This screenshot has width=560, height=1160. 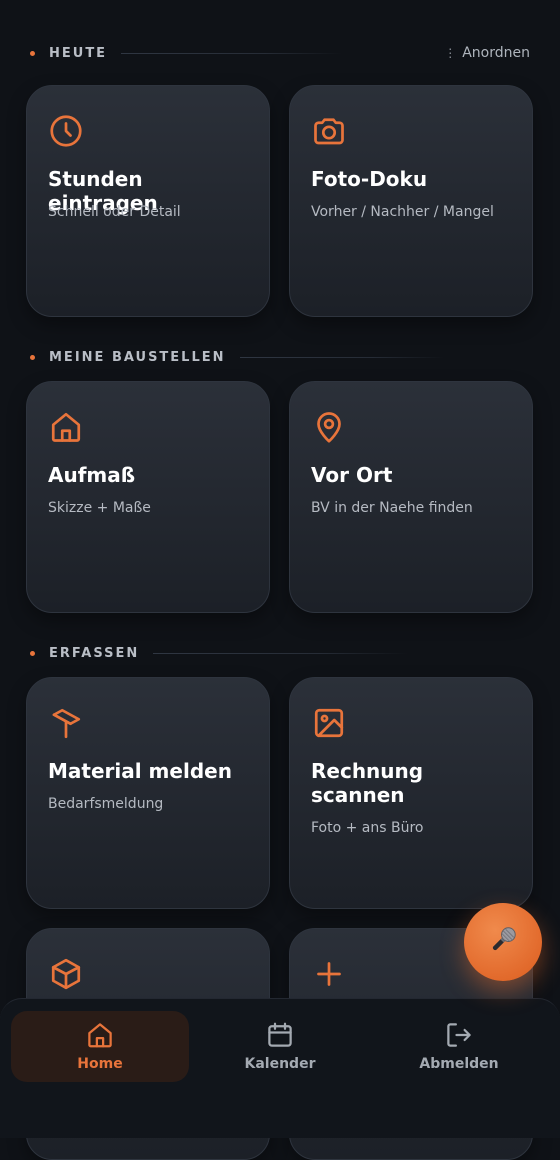 What do you see at coordinates (99, 508) in the screenshot?
I see `card-subtitle: Skizze + Maße` at bounding box center [99, 508].